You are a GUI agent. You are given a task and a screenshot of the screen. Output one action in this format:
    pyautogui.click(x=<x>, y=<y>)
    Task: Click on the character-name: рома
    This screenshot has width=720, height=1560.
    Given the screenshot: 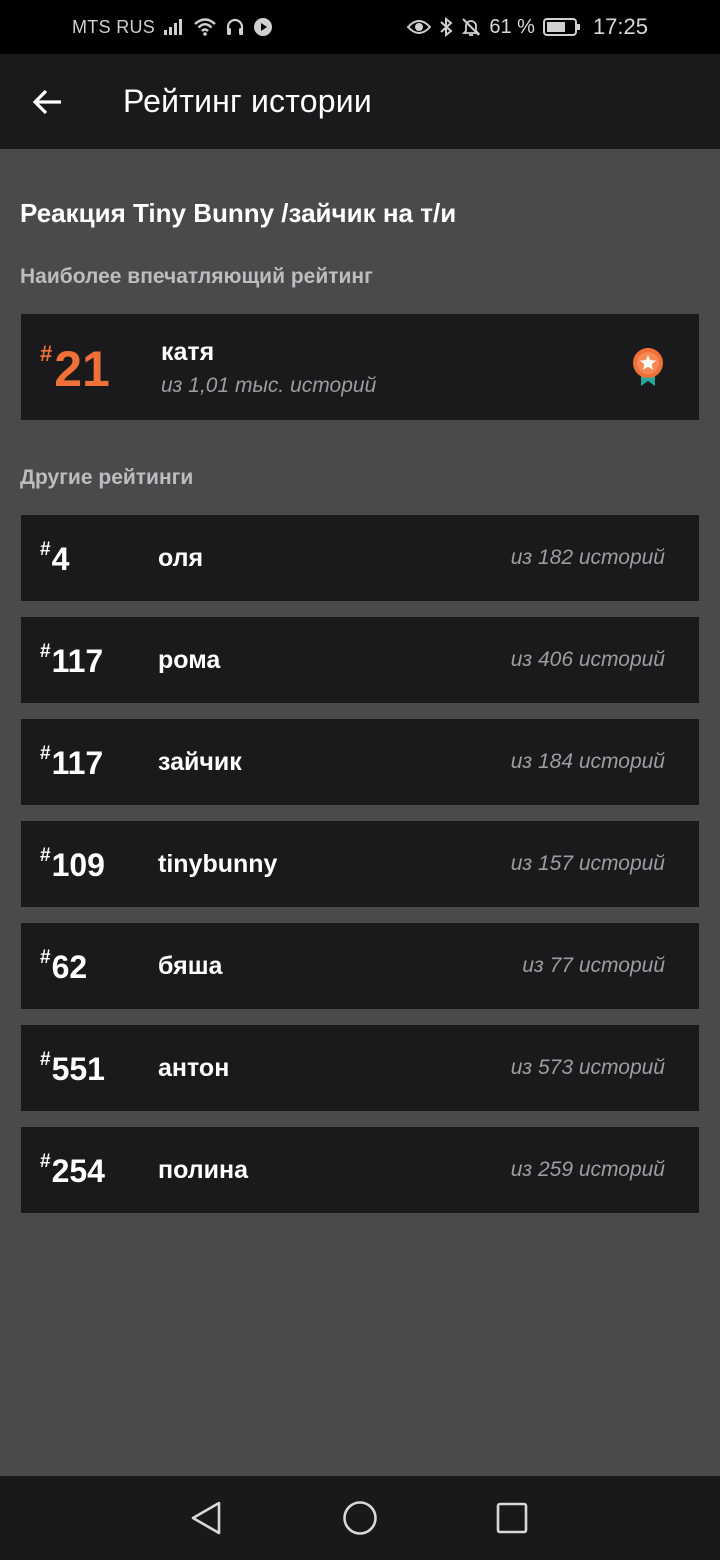 What is the action you would take?
    pyautogui.click(x=189, y=660)
    